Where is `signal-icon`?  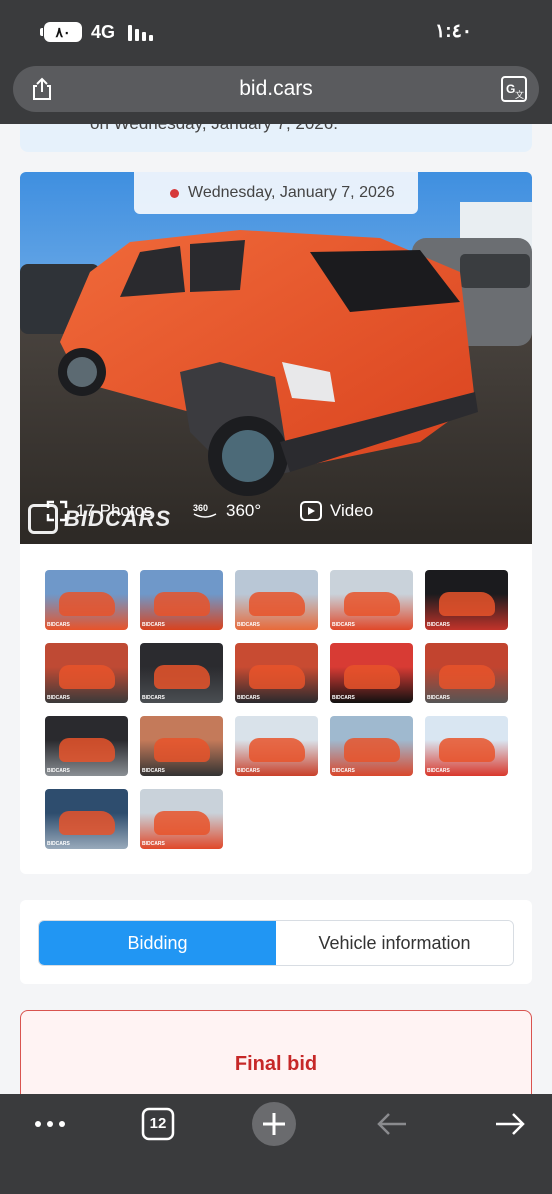
signal-icon is located at coordinates (140, 32).